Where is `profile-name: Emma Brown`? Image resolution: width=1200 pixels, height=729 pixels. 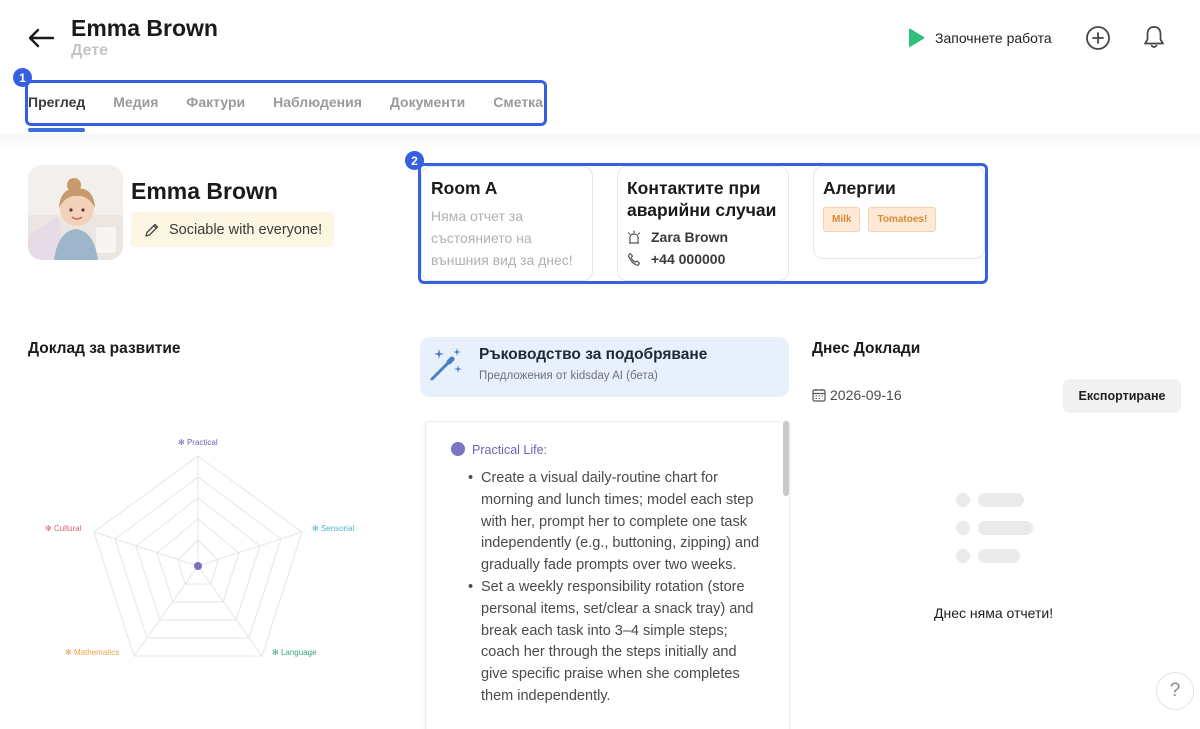
profile-name: Emma Brown is located at coordinates (204, 191).